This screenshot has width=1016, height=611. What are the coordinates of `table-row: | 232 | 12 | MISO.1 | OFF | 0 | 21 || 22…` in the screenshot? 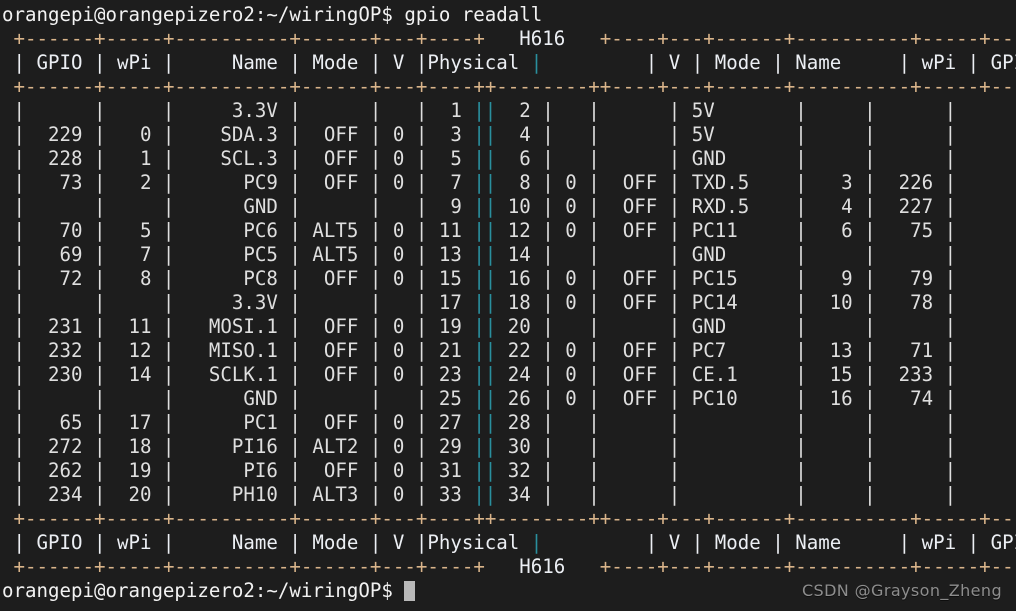 It's located at (479, 350).